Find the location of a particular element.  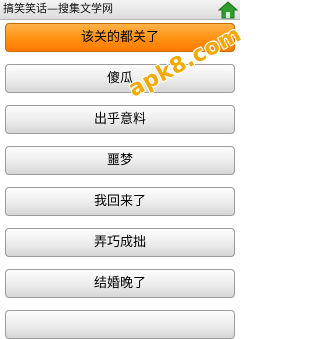

list-item: 弄巧成拙 is located at coordinates (120, 242).